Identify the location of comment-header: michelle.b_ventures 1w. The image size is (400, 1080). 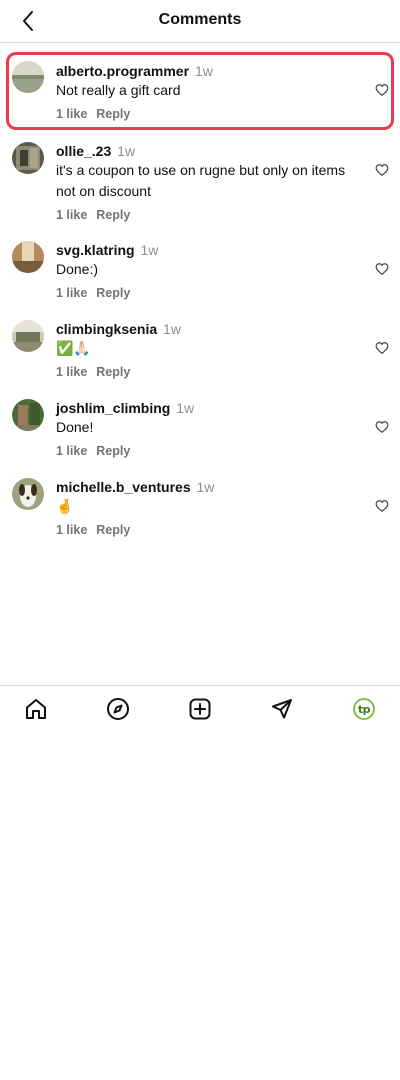
(135, 487).